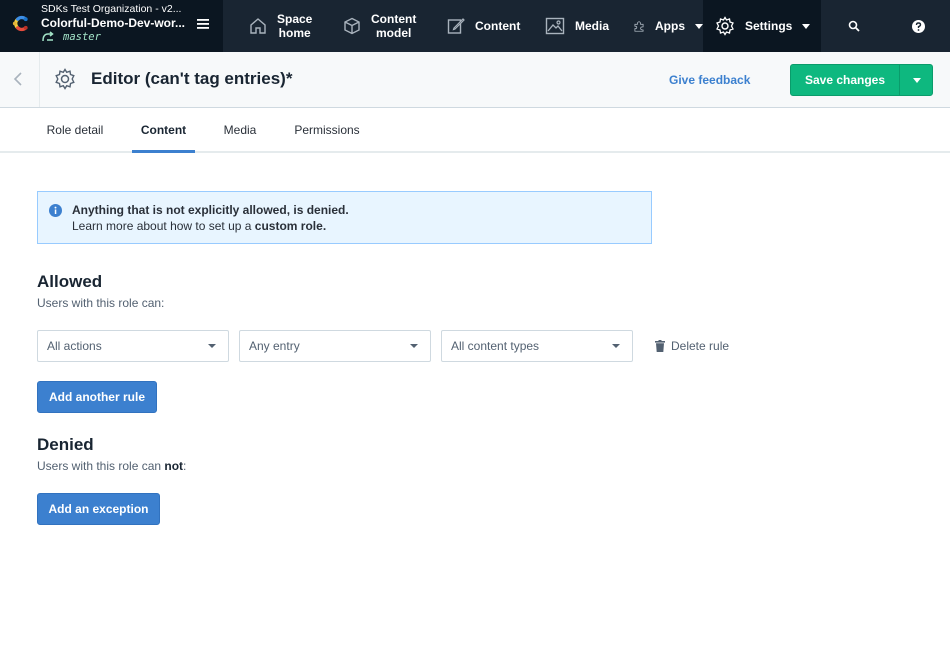  Describe the element at coordinates (99, 466) in the screenshot. I see `denied-subtitle-prefix: Users with this role can` at that location.